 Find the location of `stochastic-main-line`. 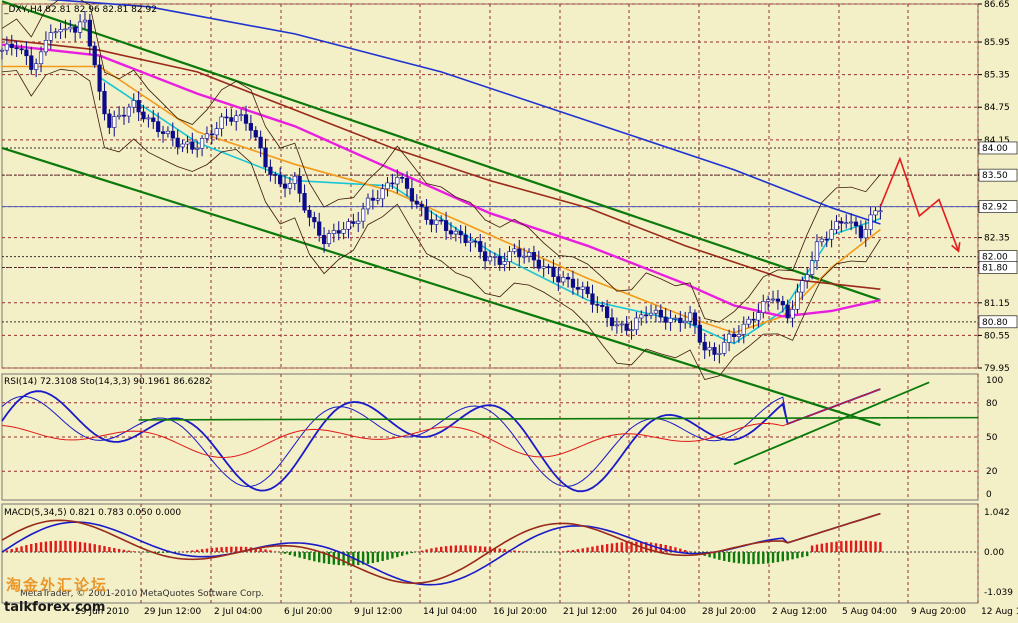

stochastic-main-line is located at coordinates (441, 440).